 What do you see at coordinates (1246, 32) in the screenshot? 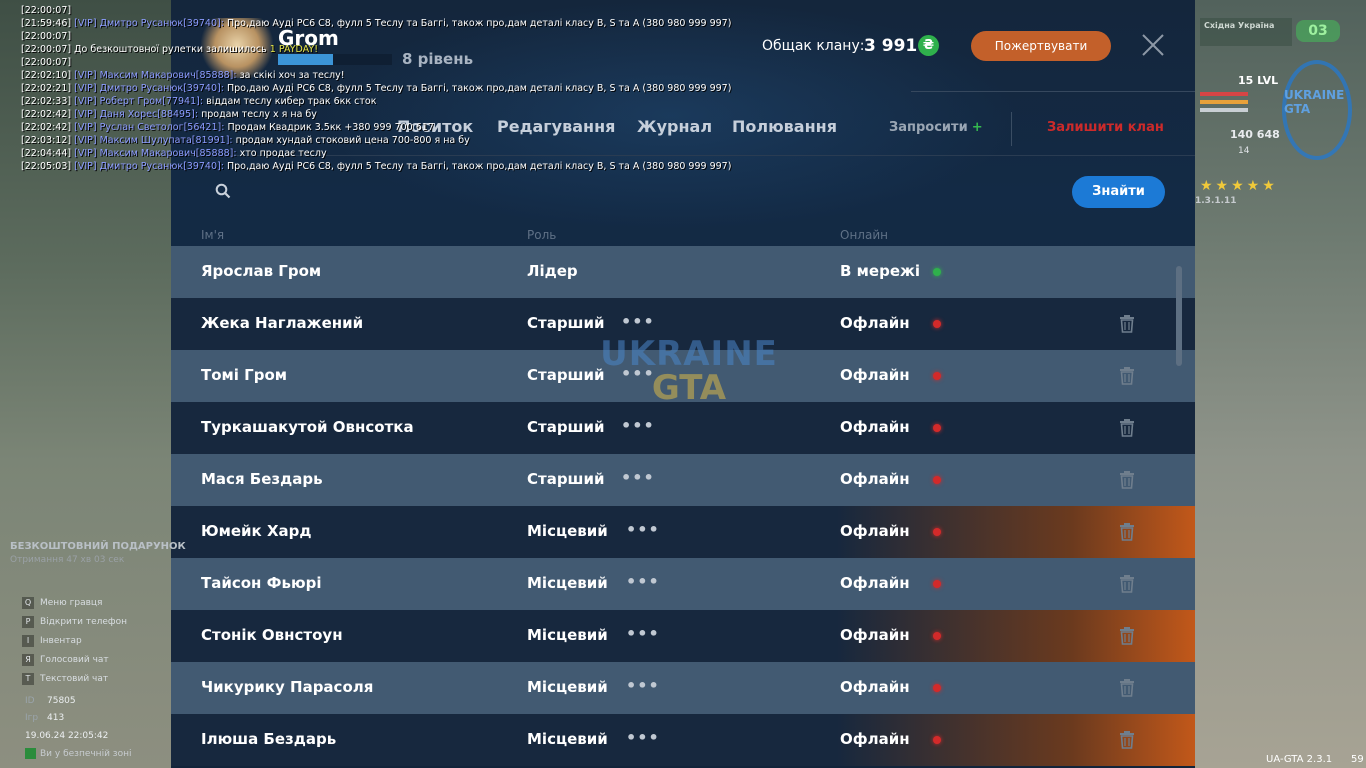
I see `region-label: Східна Україна` at bounding box center [1246, 32].